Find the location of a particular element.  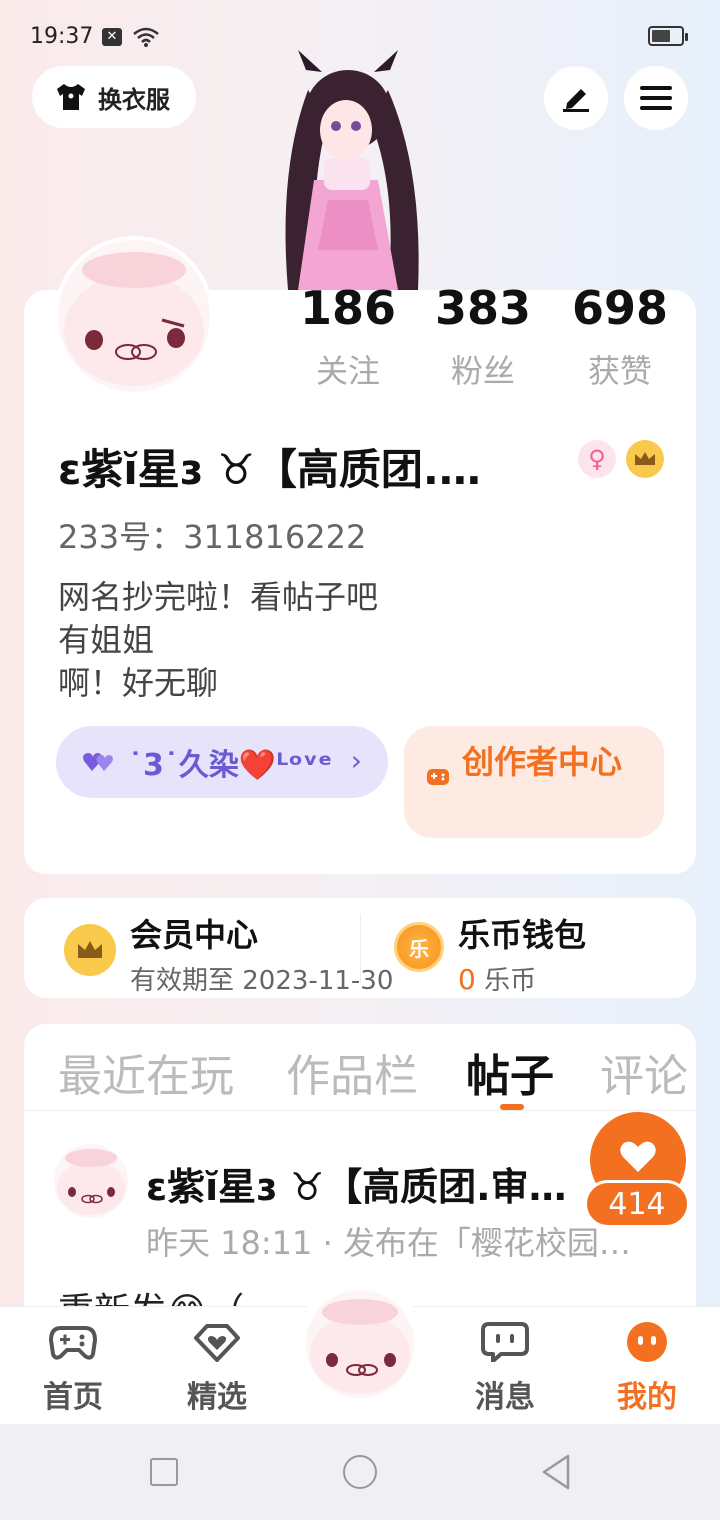

nav-home-label: 首页 is located at coordinates (73, 1397).